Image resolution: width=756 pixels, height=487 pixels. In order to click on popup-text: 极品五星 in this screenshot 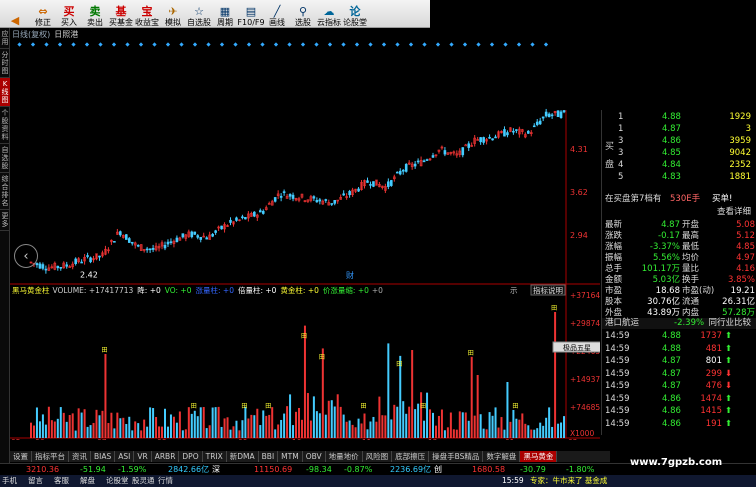, I will do `click(577, 347)`.